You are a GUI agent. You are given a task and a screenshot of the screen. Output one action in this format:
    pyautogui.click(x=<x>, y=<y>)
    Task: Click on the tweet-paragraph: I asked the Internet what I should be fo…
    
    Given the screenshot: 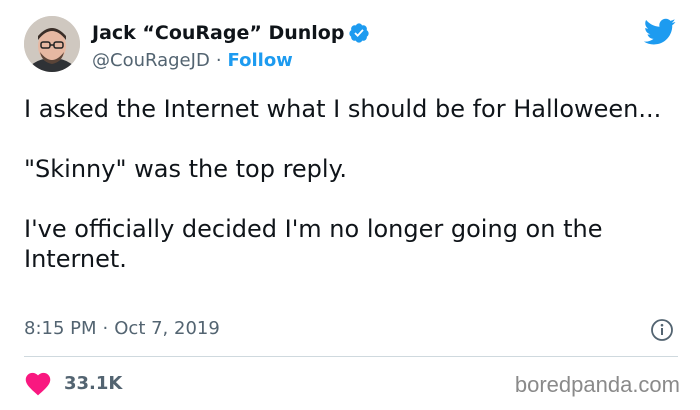 What is the action you would take?
    pyautogui.click(x=343, y=109)
    